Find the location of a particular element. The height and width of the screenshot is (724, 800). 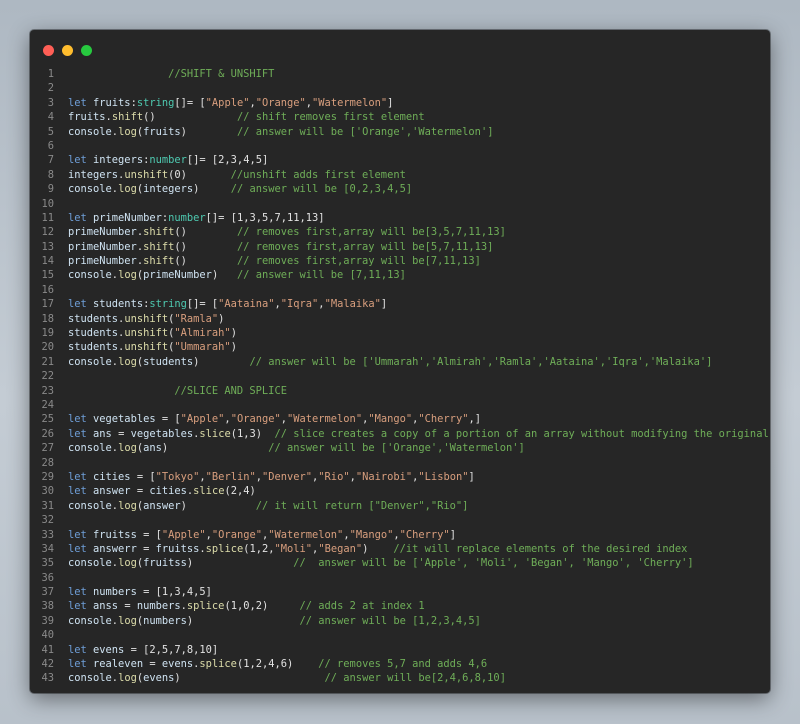

maximize-window-button is located at coordinates (86, 50).